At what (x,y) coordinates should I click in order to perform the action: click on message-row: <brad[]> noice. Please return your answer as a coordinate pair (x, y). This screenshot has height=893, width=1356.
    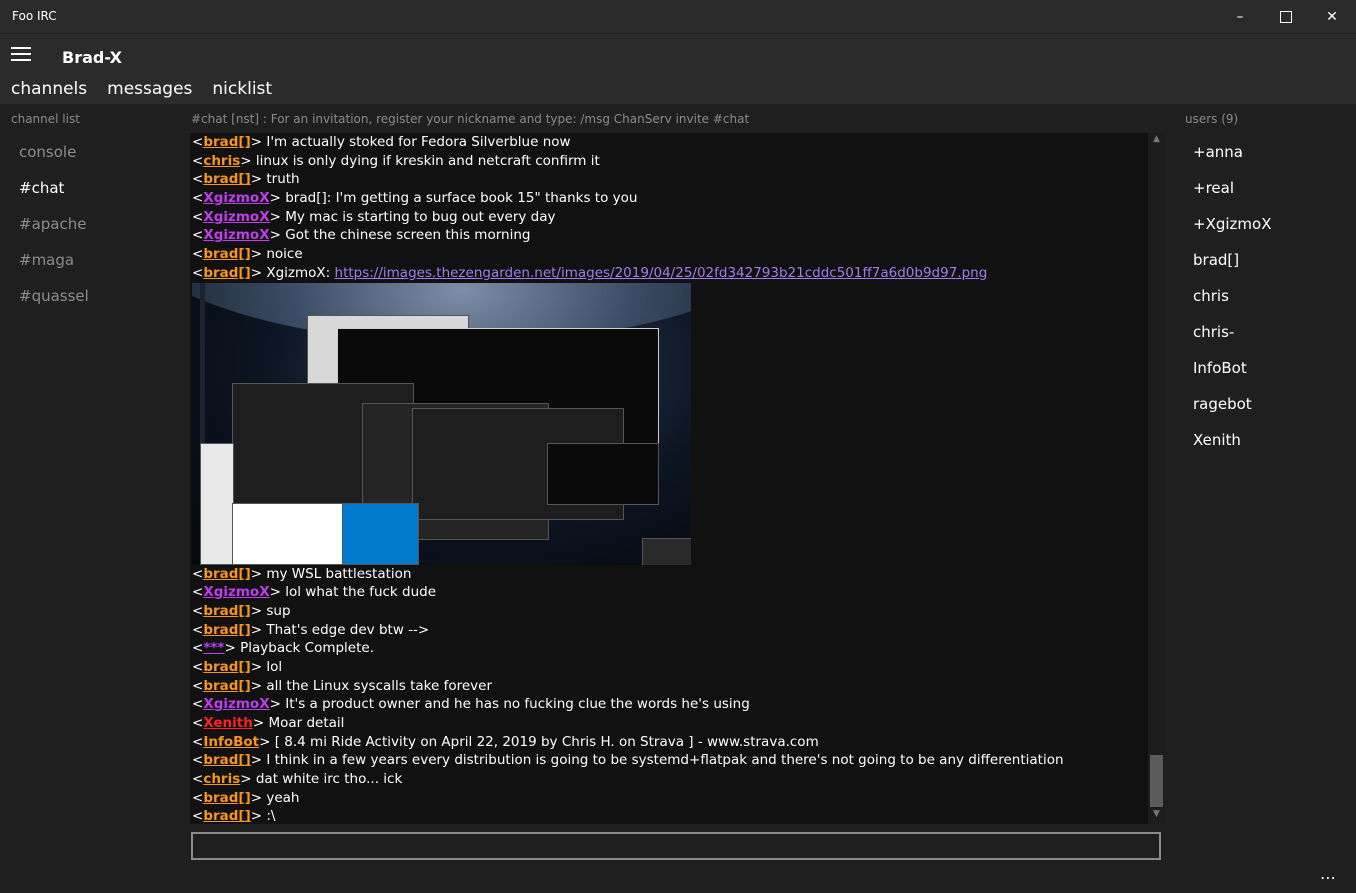
    Looking at the image, I should click on (247, 254).